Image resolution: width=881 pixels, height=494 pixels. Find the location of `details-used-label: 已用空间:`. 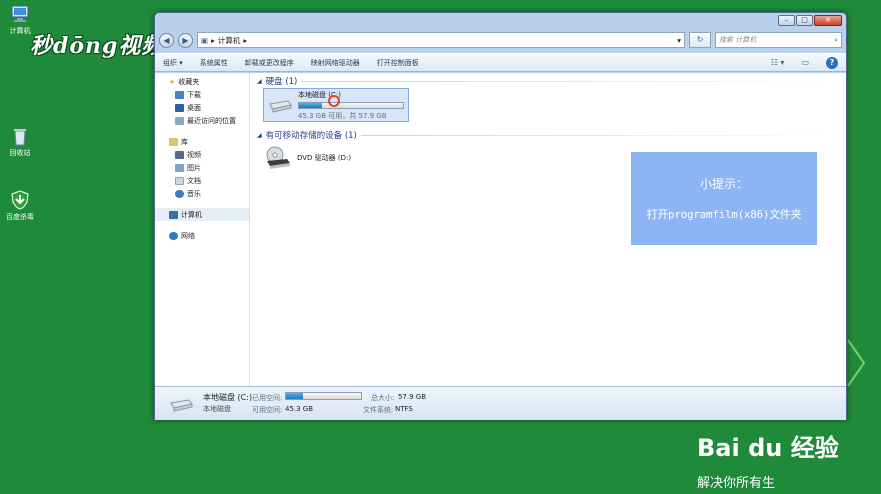

details-used-label: 已用空间: is located at coordinates (267, 398).